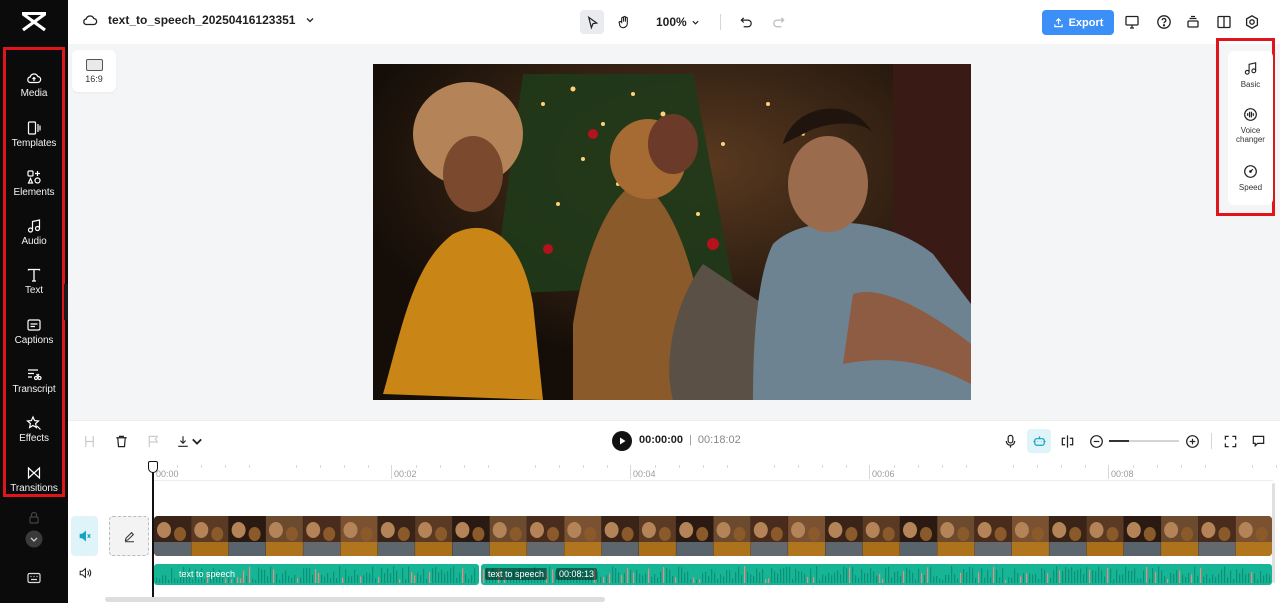  Describe the element at coordinates (153, 441) in the screenshot. I see `marker-button` at that location.